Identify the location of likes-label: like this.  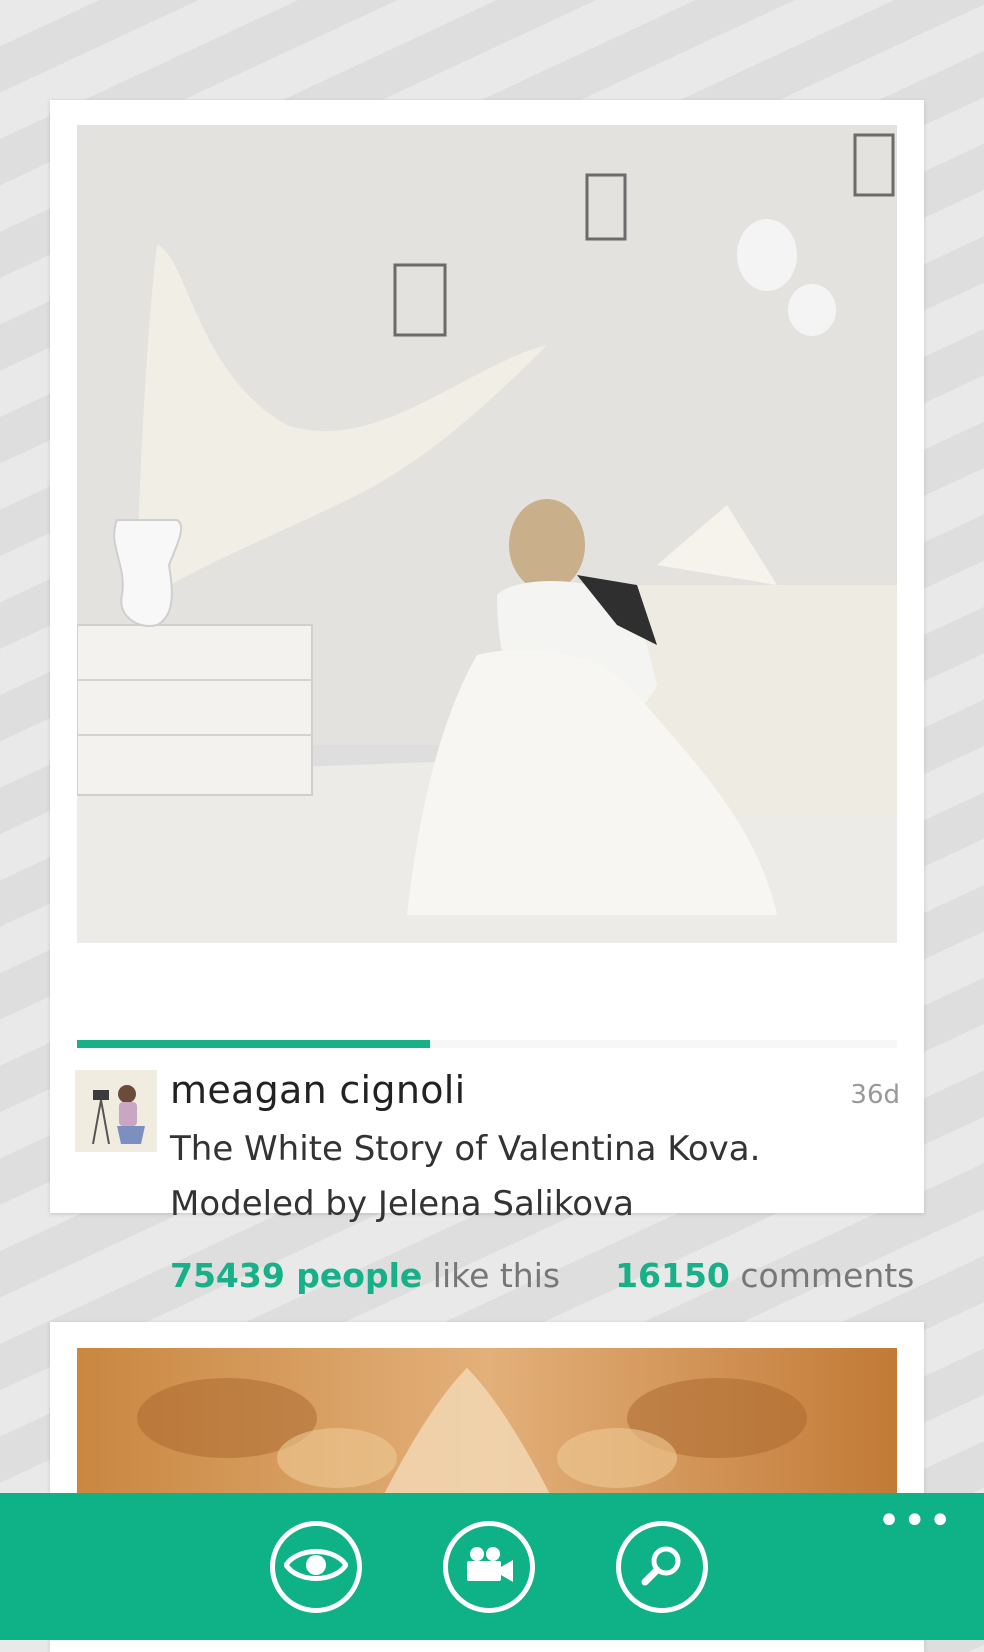
(496, 1275).